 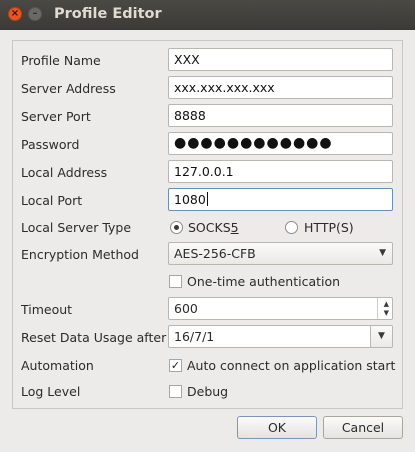 What do you see at coordinates (51, 391) in the screenshot?
I see `log-level-label: Log Level` at bounding box center [51, 391].